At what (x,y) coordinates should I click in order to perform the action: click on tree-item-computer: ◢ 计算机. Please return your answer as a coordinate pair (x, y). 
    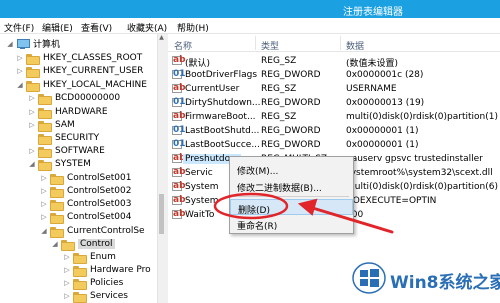
    Looking at the image, I should click on (33, 43).